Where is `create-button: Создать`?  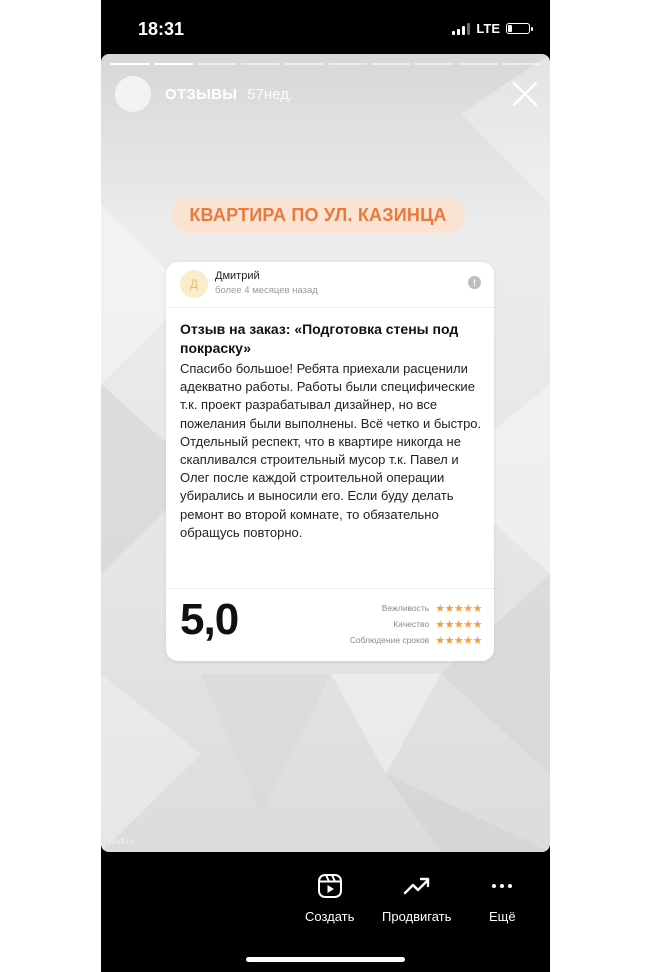 create-button: Создать is located at coordinates (329, 898).